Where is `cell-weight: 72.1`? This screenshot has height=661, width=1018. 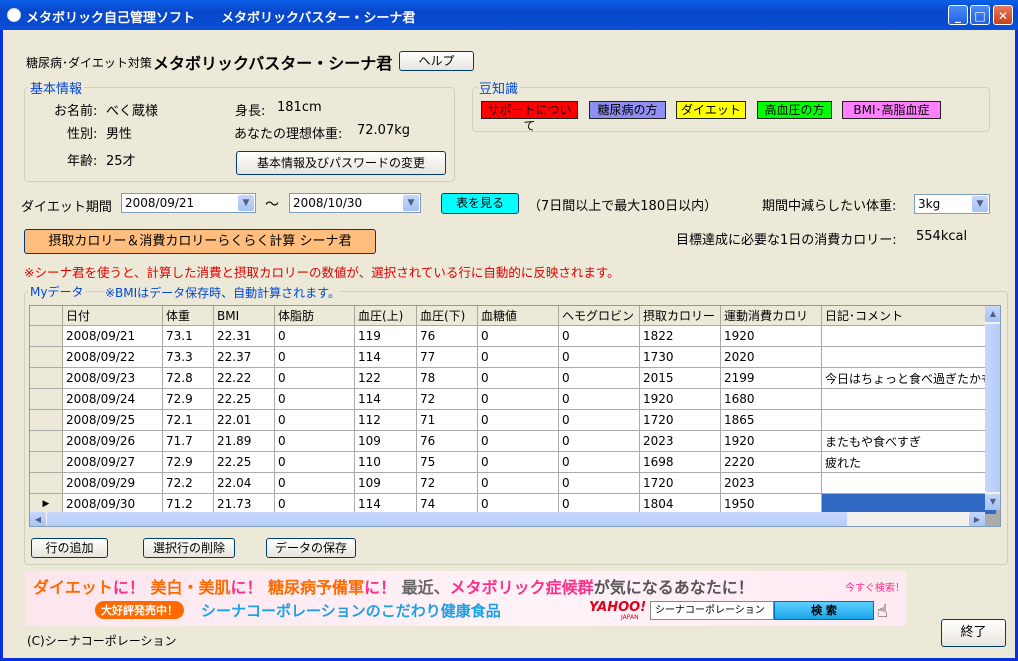
cell-weight: 72.1 is located at coordinates (188, 420).